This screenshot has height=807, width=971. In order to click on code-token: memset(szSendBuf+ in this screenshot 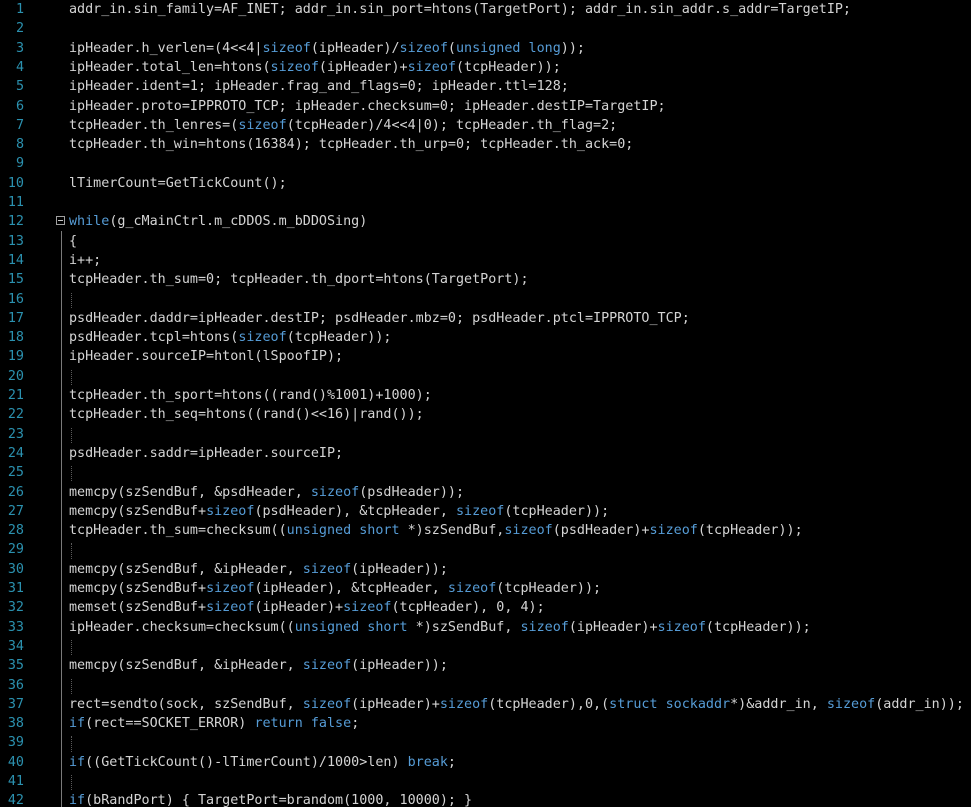, I will do `click(138, 608)`.